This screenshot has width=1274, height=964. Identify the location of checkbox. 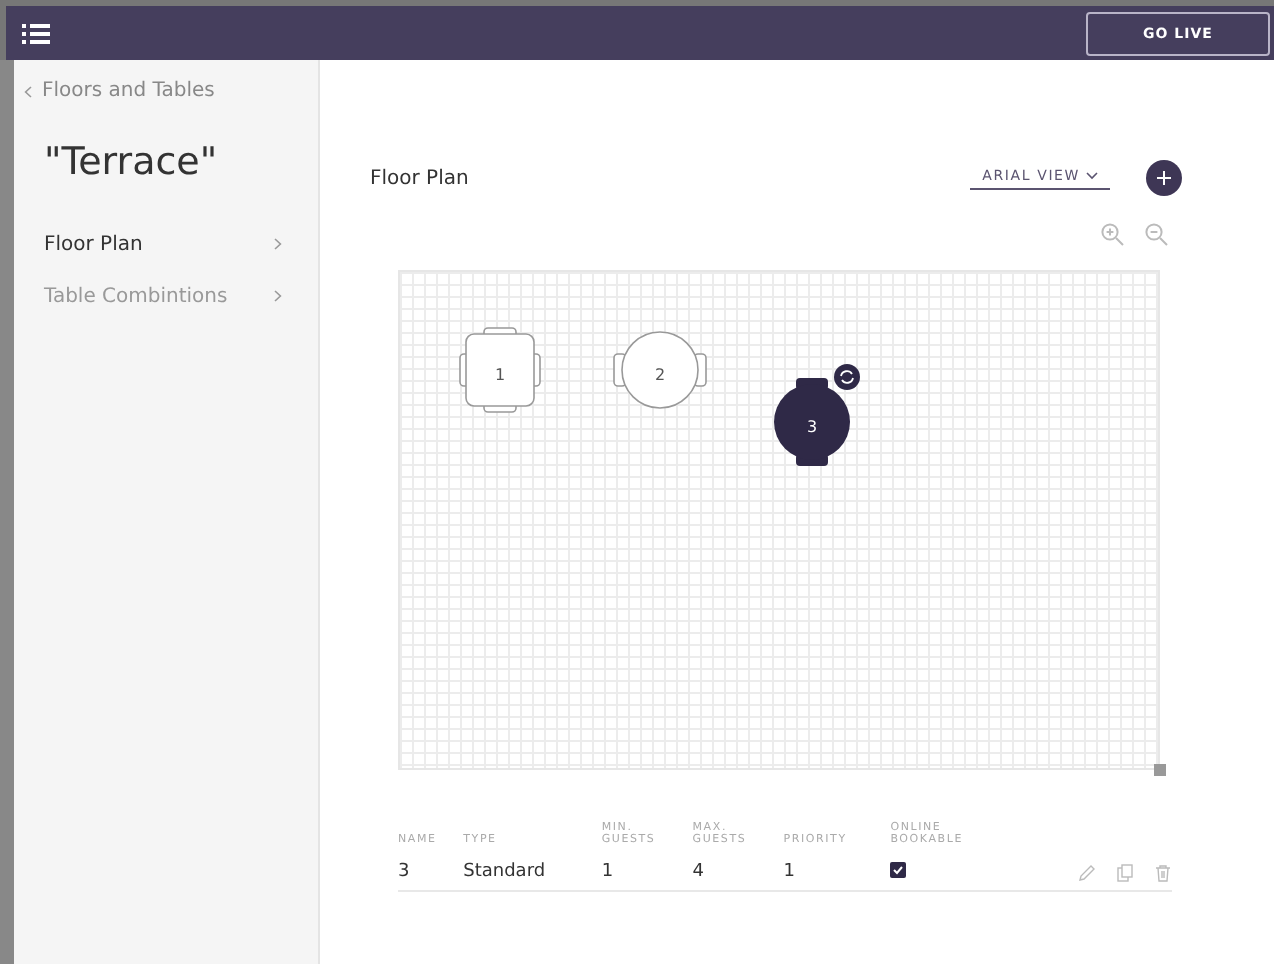
(898, 869).